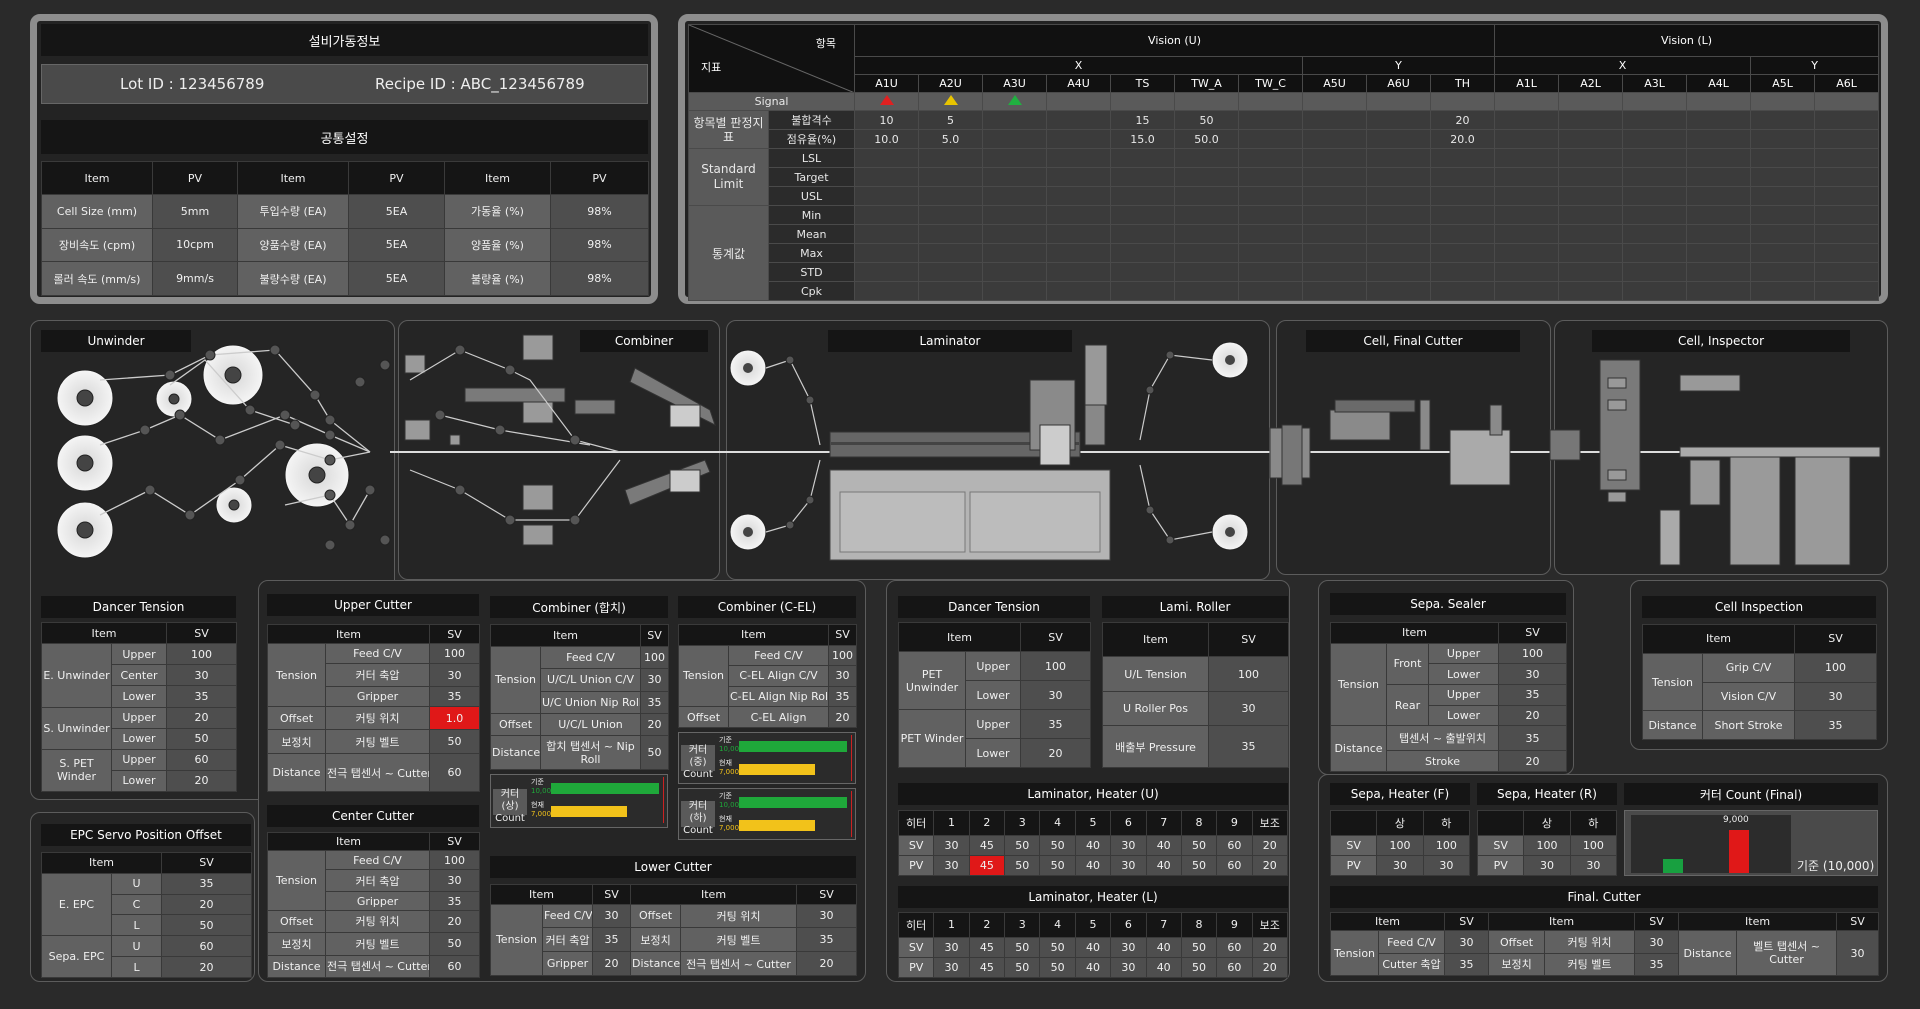 This screenshot has width=1920, height=1009. I want to click on row-group: S. PET Winder, so click(76, 770).